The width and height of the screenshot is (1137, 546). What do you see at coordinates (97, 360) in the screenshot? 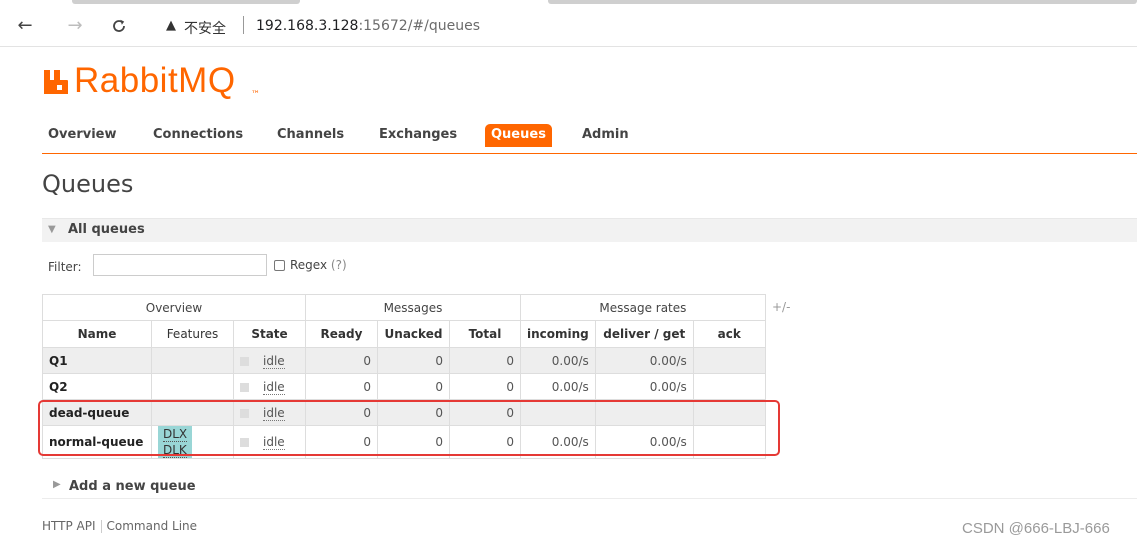
I see `queue-name-link: Q1` at bounding box center [97, 360].